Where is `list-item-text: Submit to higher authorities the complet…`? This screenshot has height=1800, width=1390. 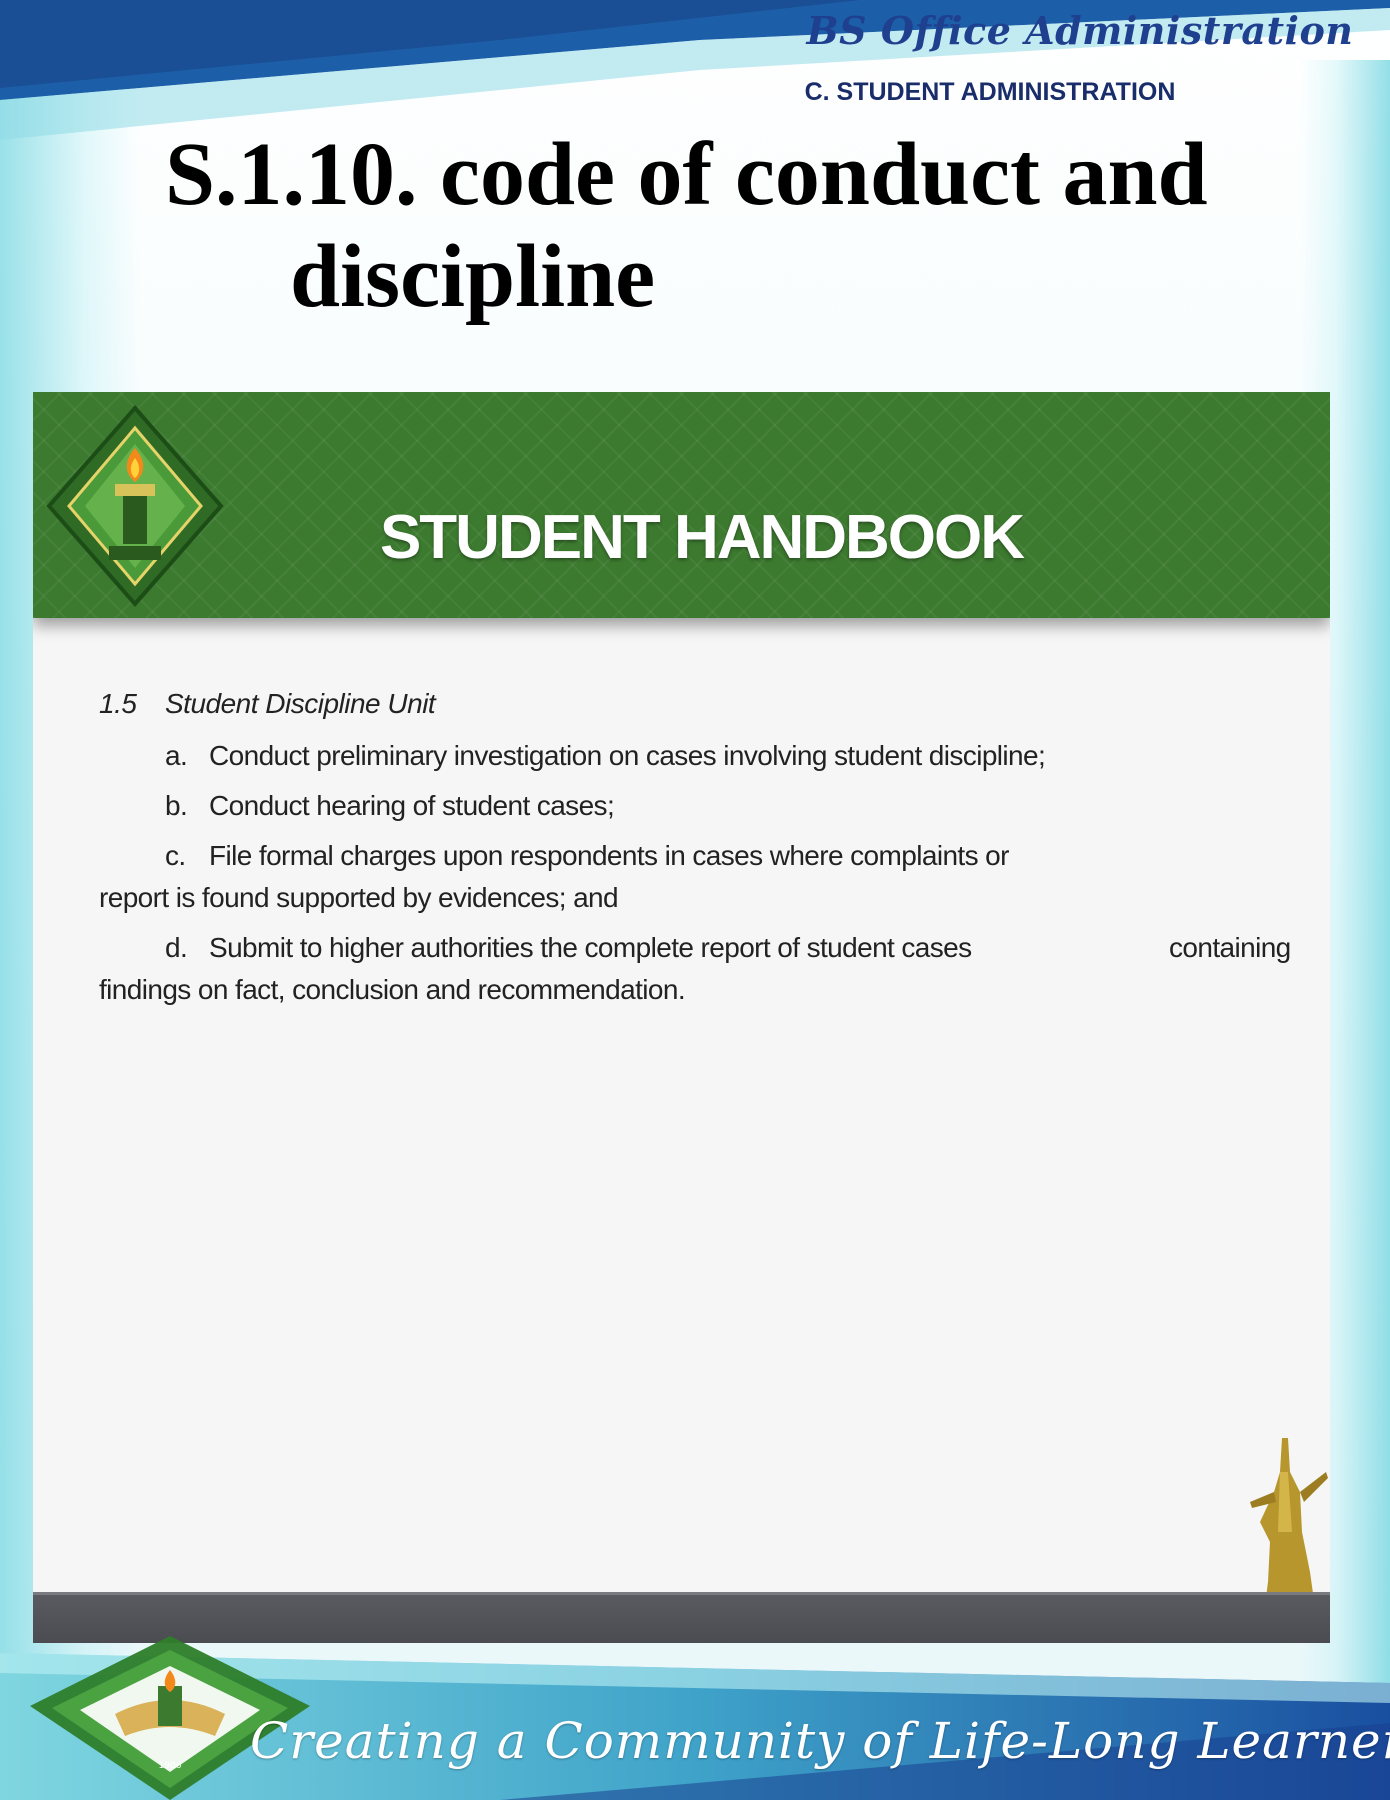 list-item-text: Submit to higher authorities the complet… is located at coordinates (590, 947).